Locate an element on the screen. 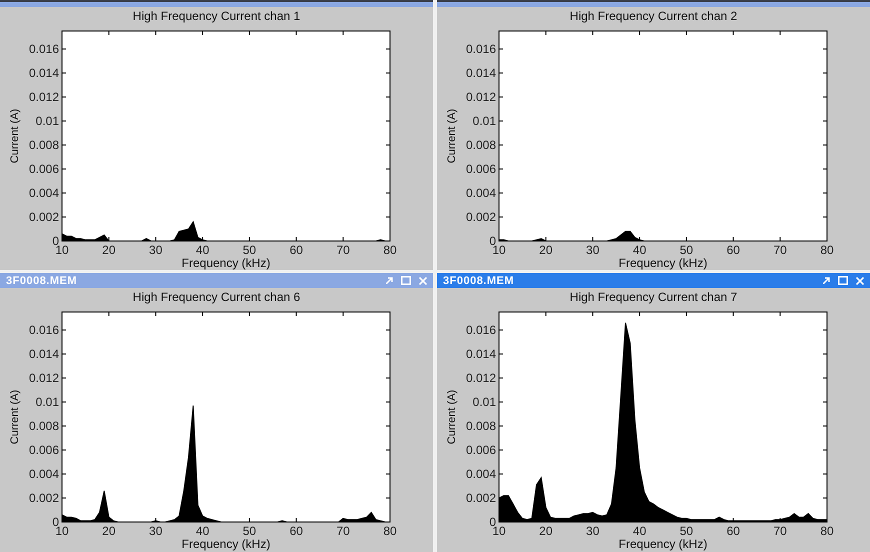 Image resolution: width=870 pixels, height=552 pixels. chart-title: High Frequency Current chan 7 is located at coordinates (653, 297).